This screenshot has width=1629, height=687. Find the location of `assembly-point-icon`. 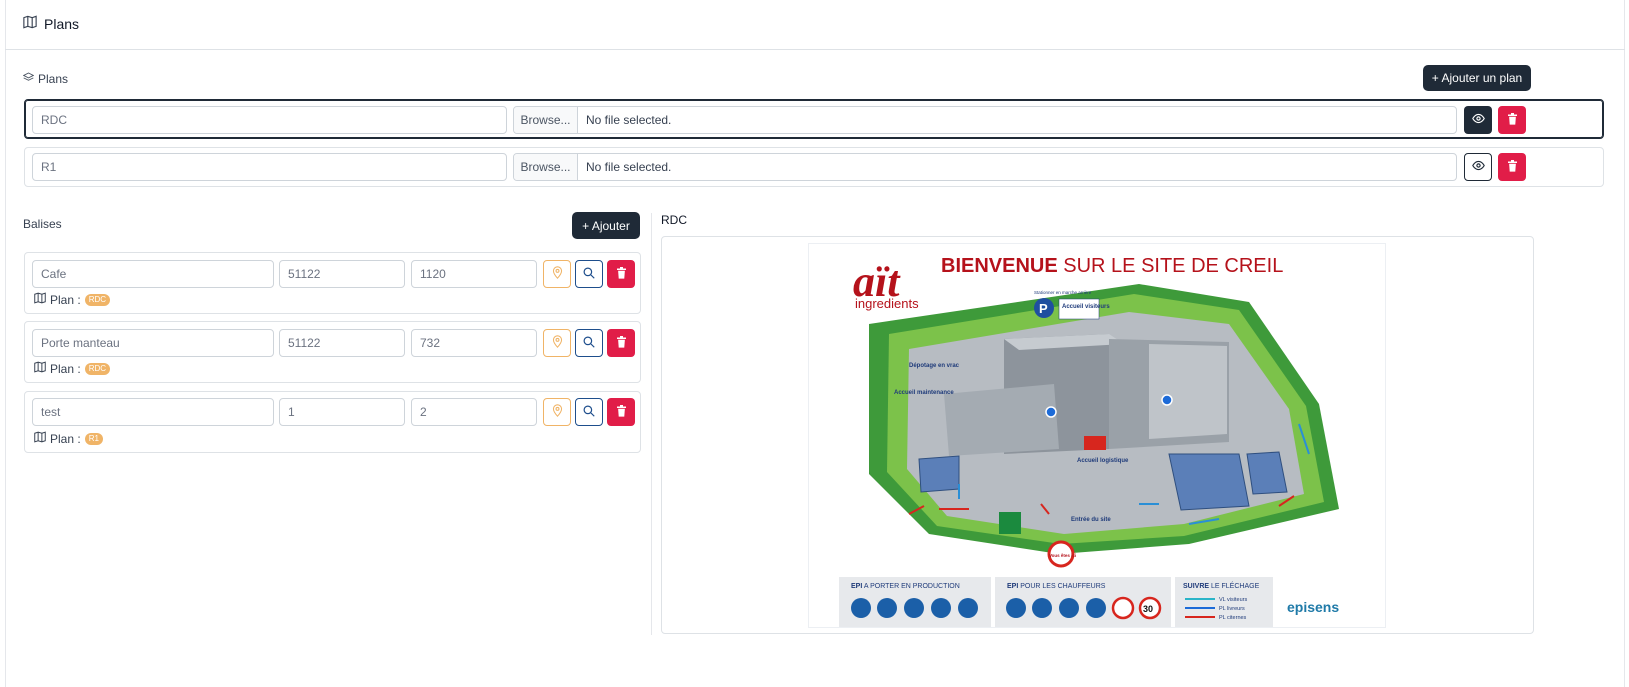

assembly-point-icon is located at coordinates (1010, 523).